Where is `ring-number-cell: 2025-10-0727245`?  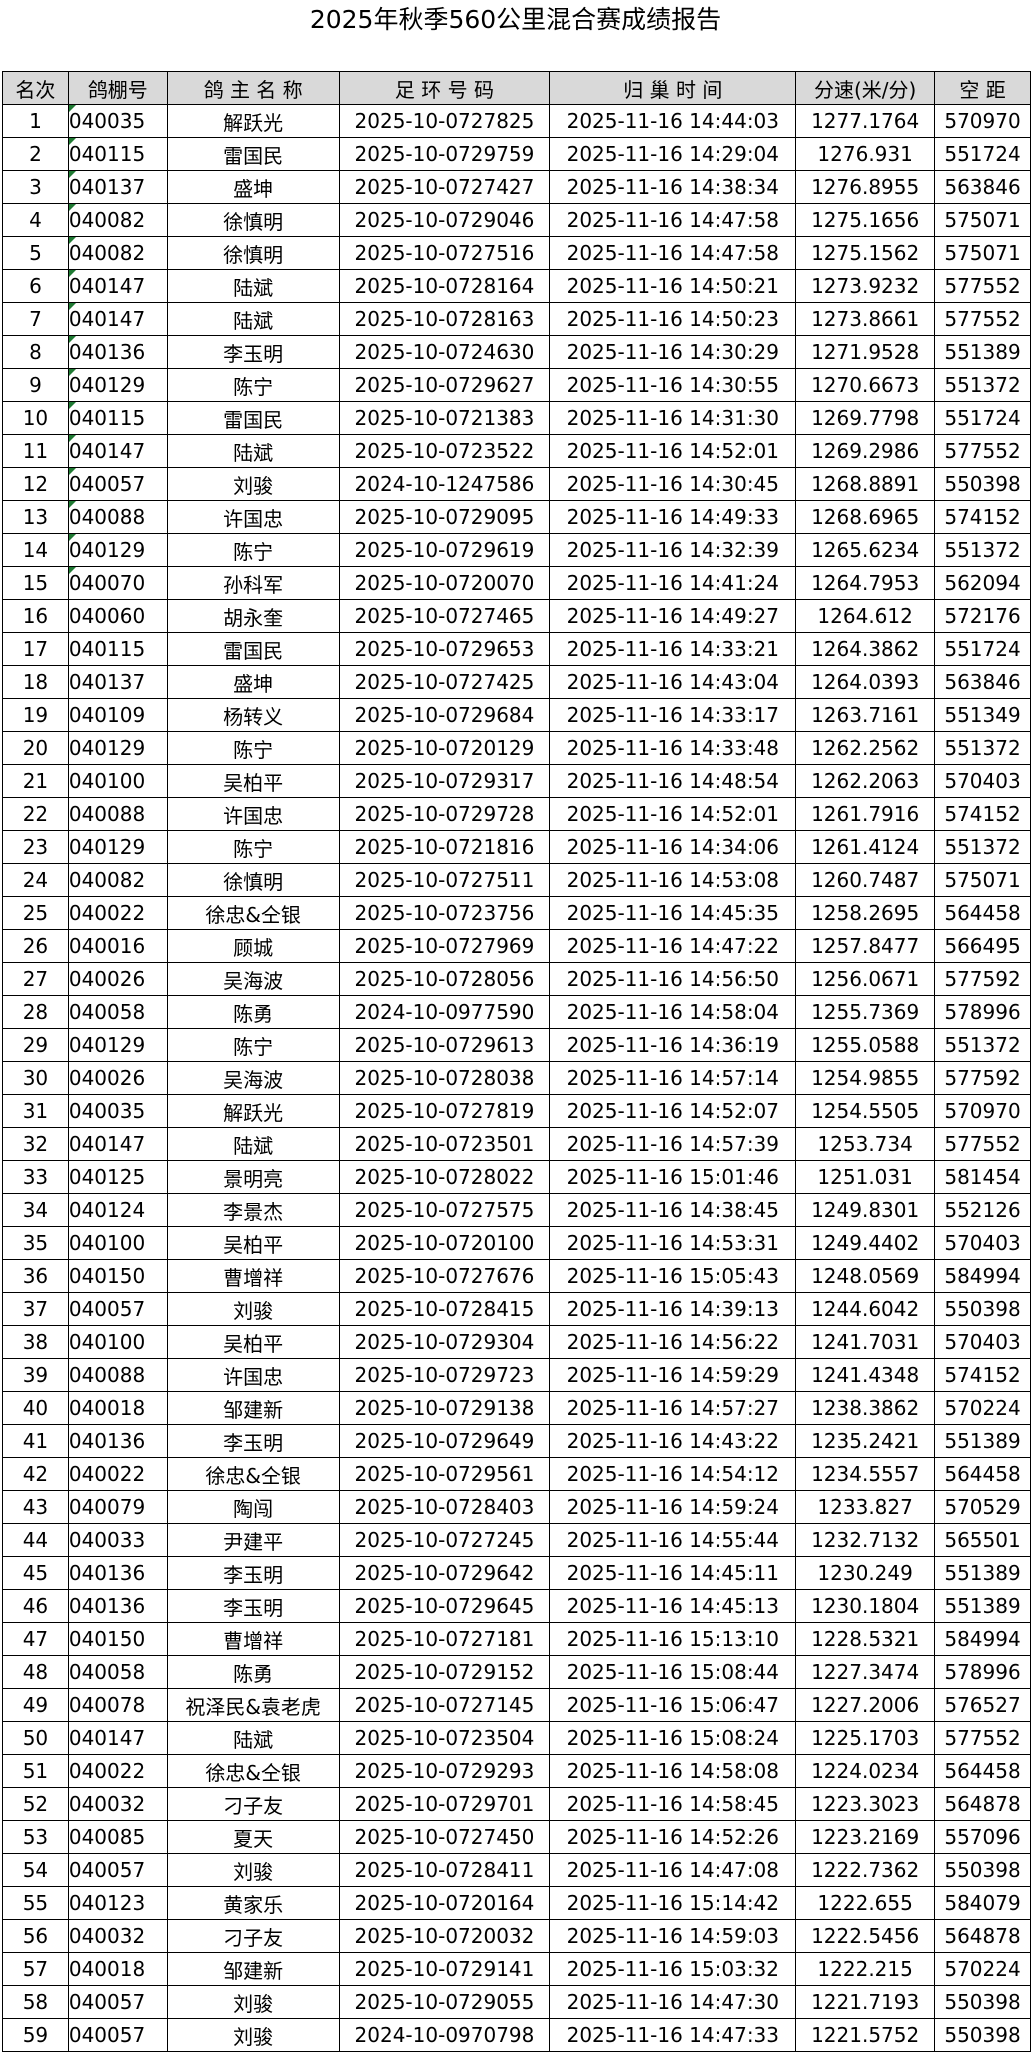 ring-number-cell: 2025-10-0727245 is located at coordinates (444, 1540).